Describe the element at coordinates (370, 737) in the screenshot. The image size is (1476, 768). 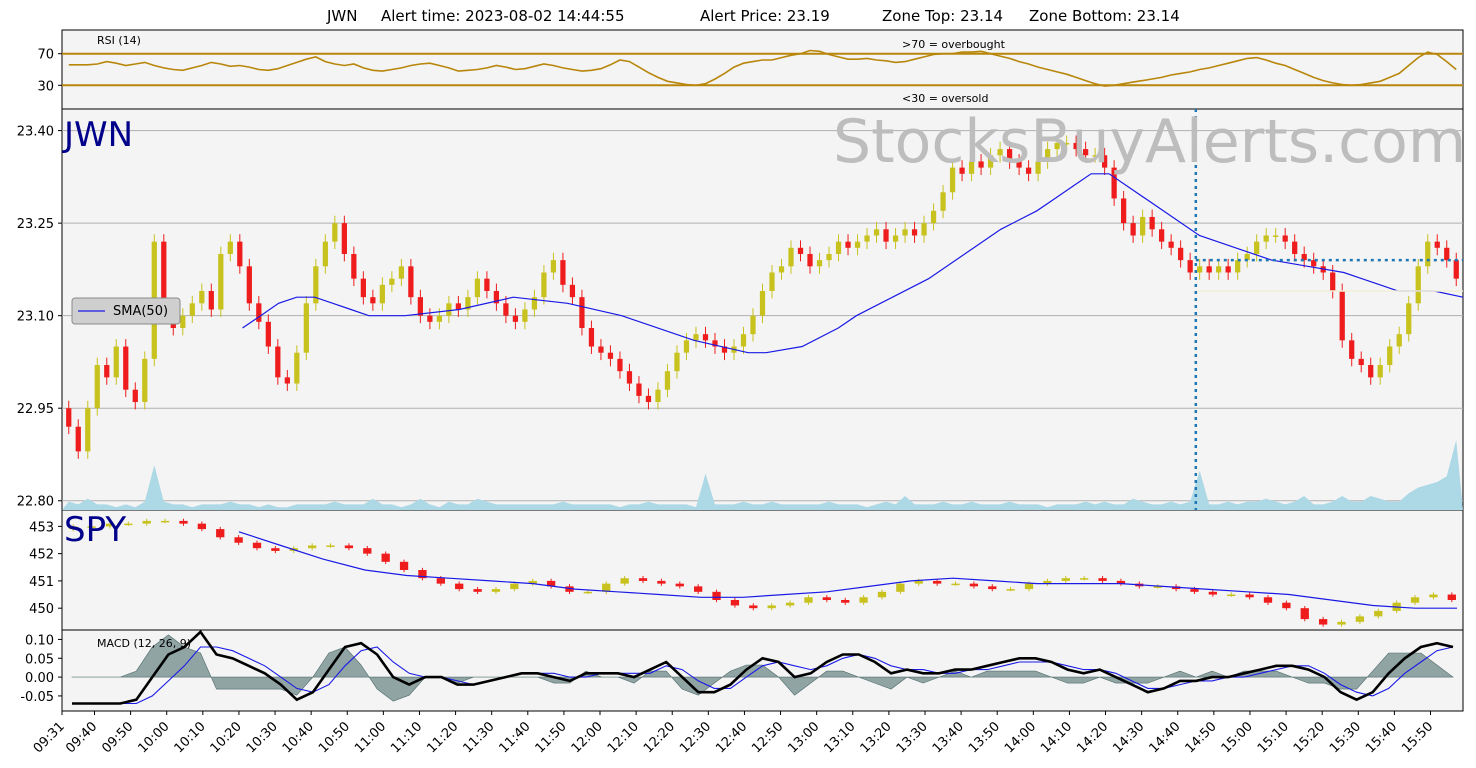
I see `xtick-label: 11:00` at that location.